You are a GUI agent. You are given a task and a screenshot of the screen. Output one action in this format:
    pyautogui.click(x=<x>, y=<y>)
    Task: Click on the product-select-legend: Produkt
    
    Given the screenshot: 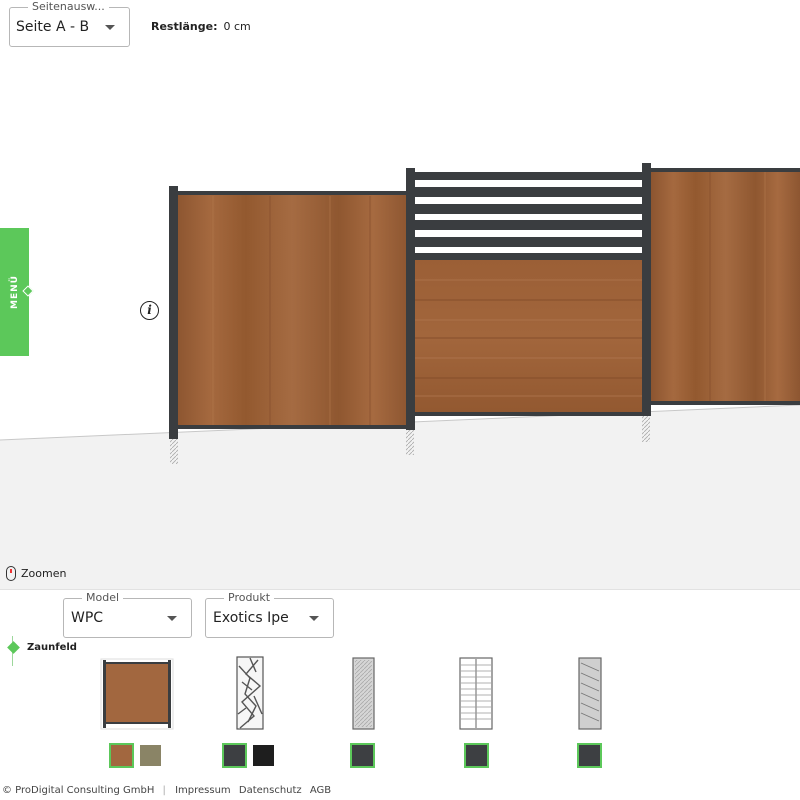 What is the action you would take?
    pyautogui.click(x=249, y=598)
    